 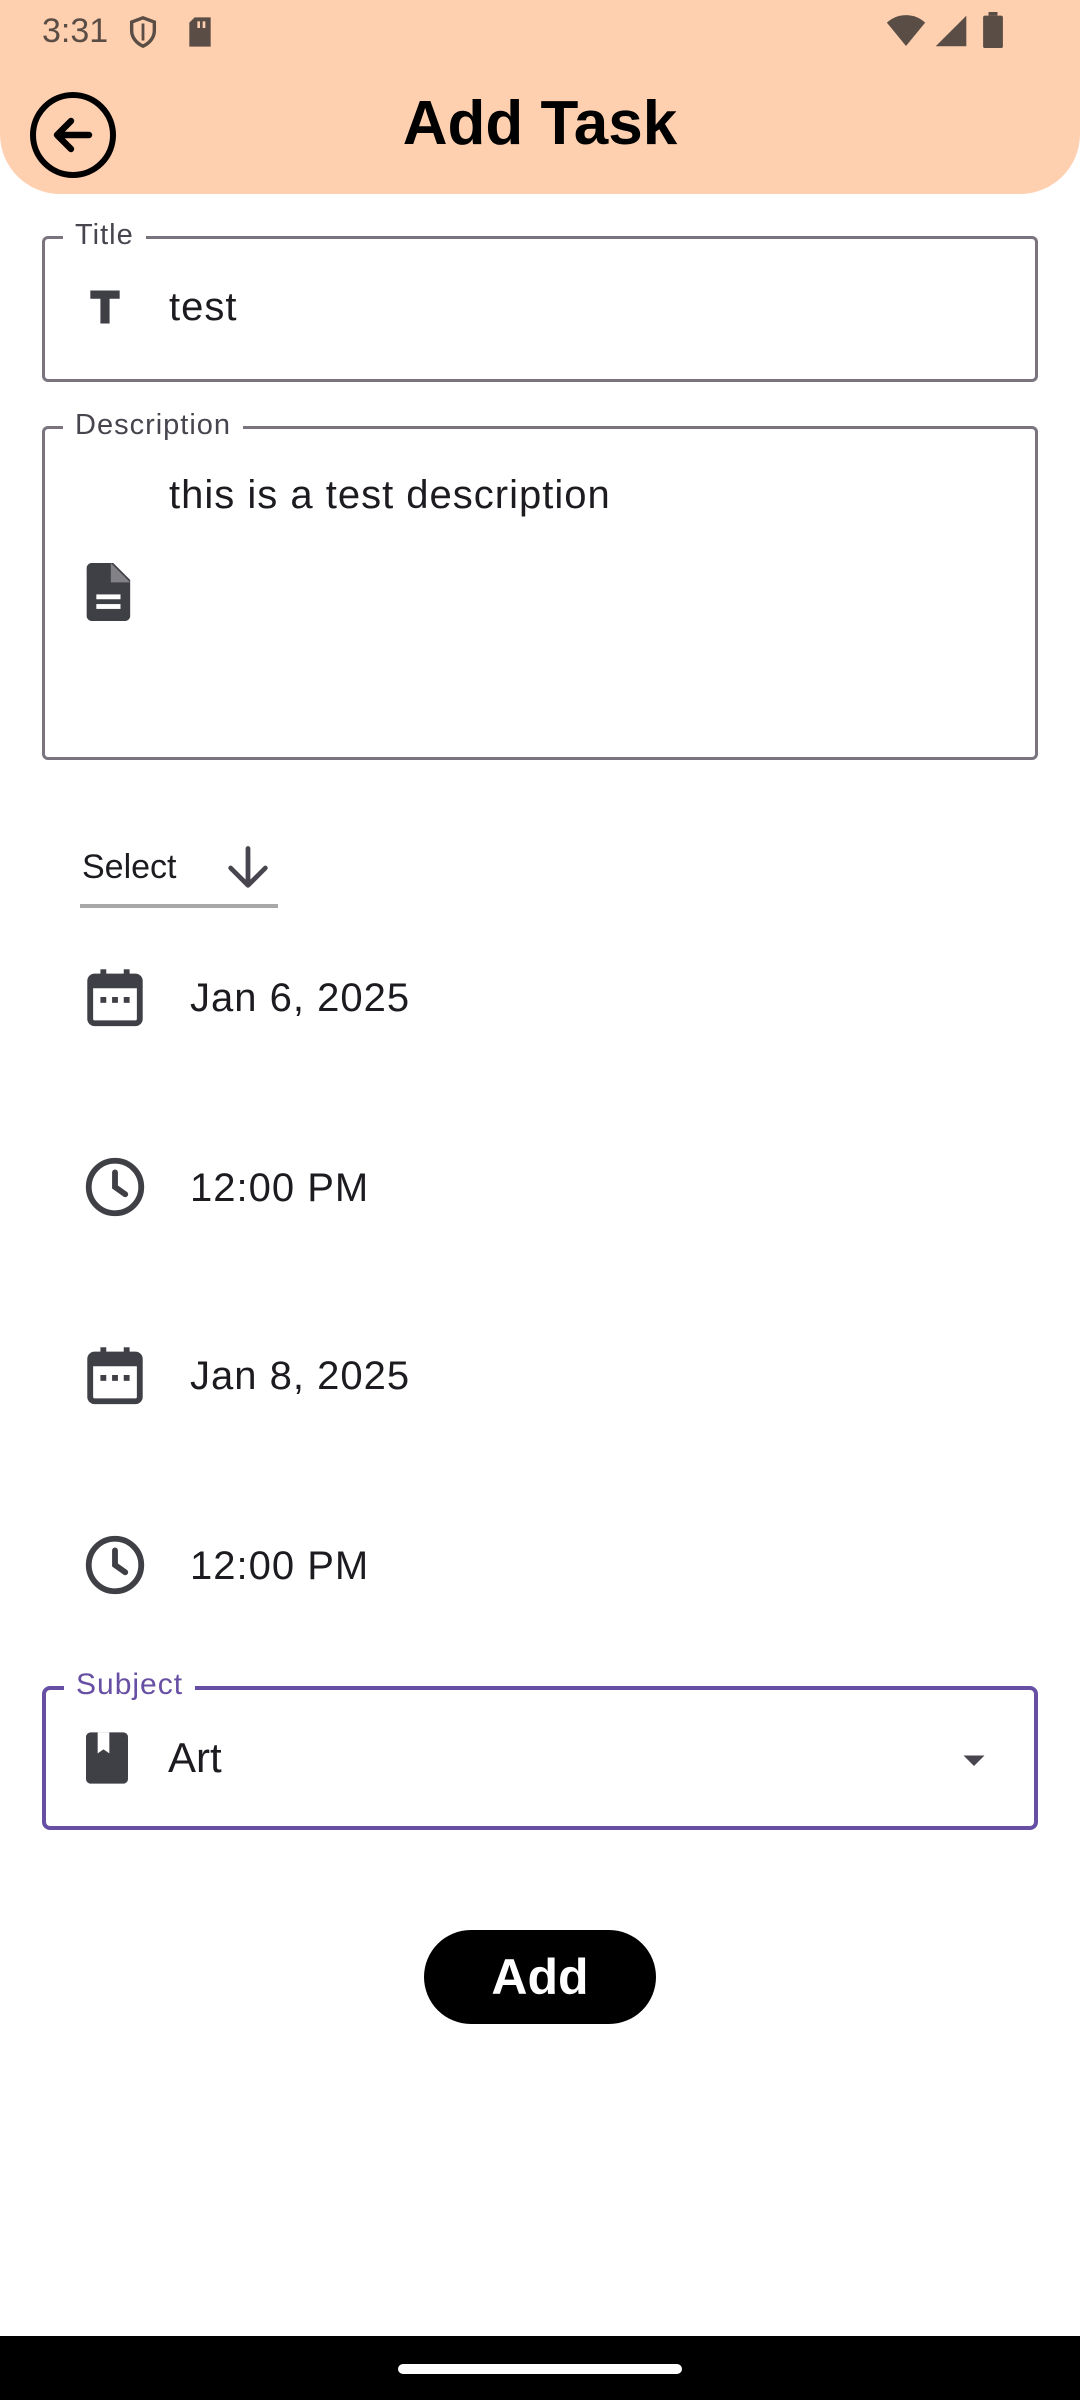 I want to click on arrow-down-icon, so click(x=248, y=867).